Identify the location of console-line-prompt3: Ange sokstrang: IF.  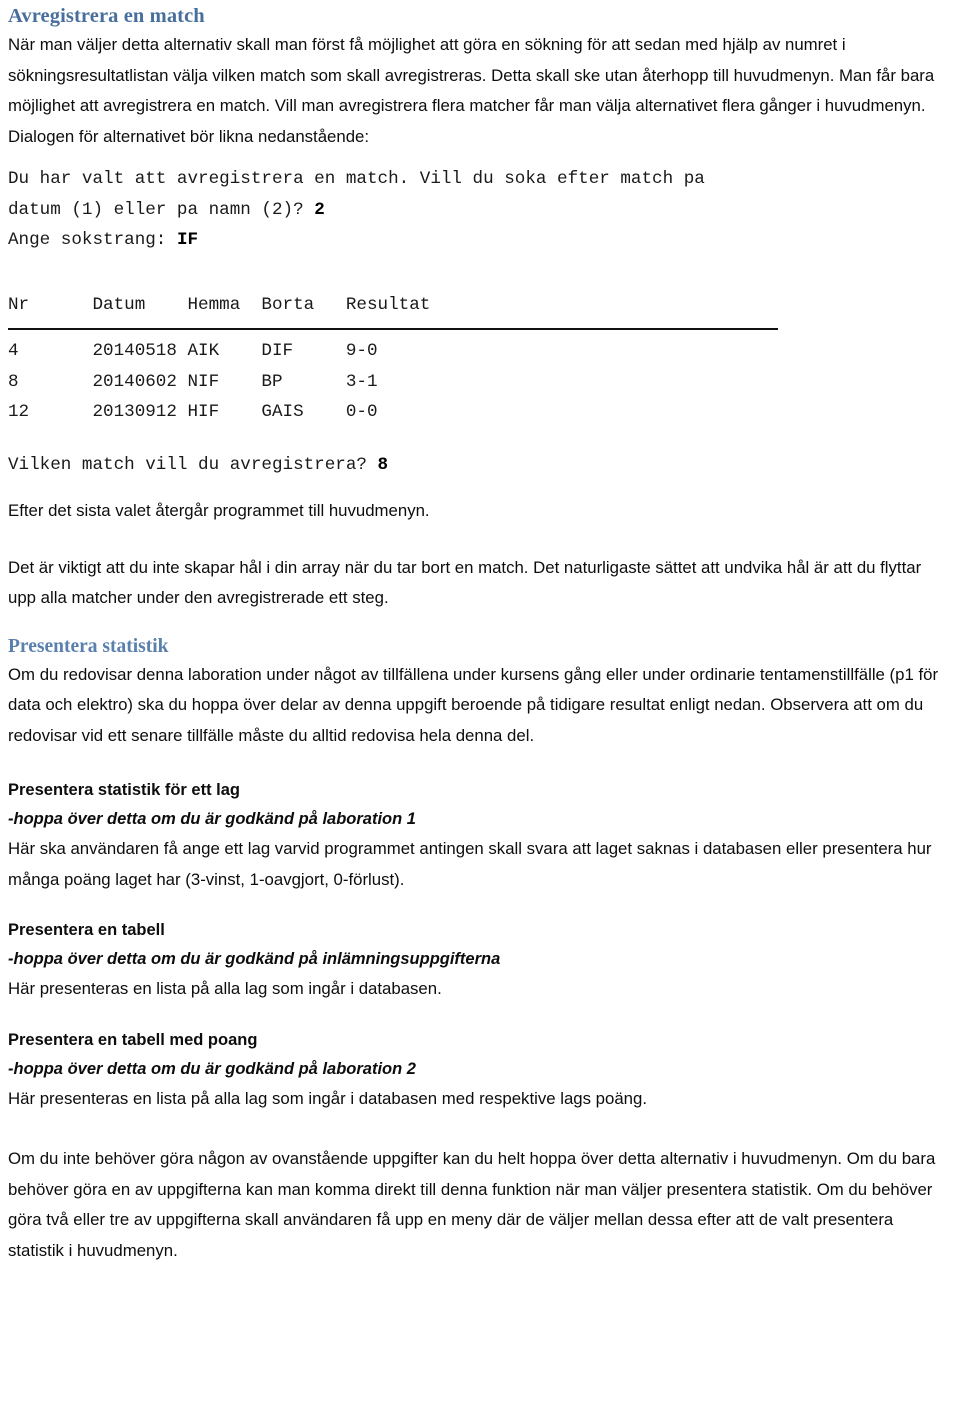
(479, 240).